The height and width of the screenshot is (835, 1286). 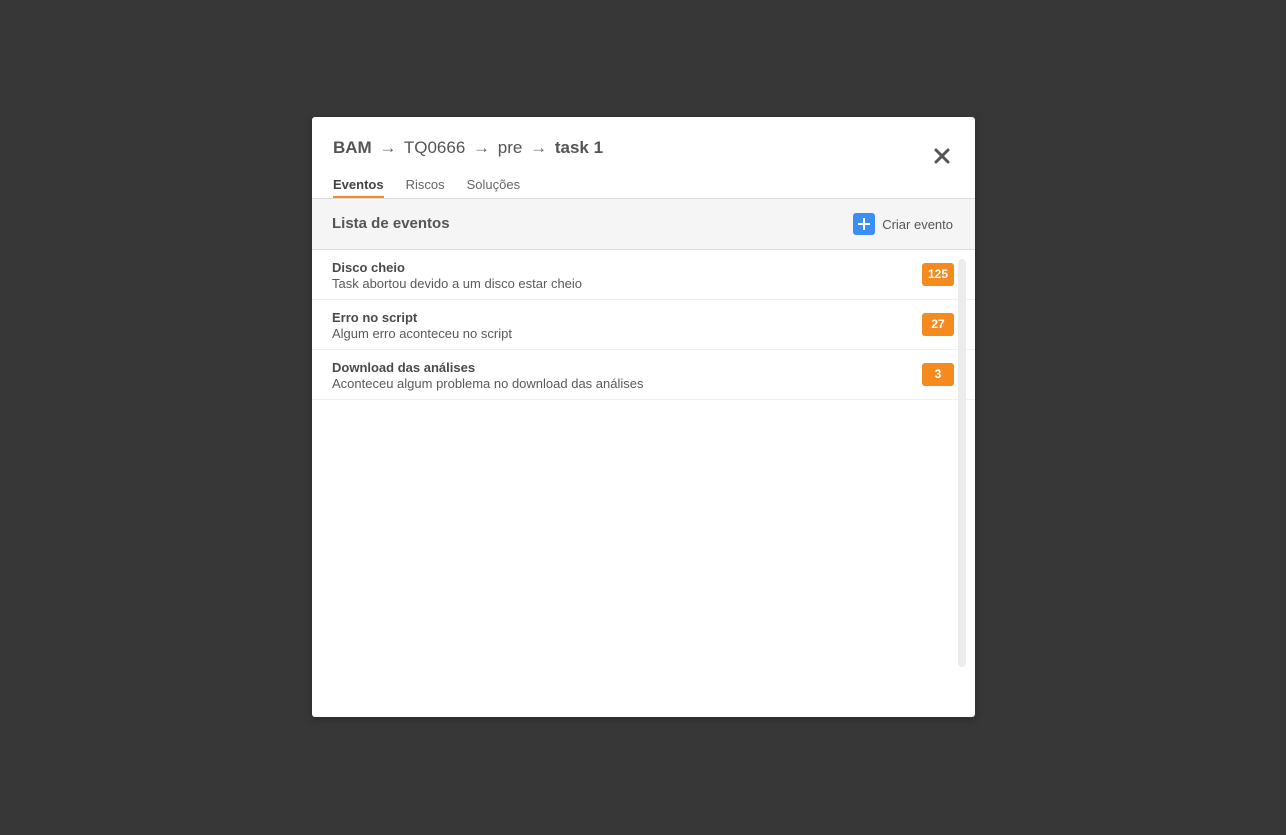 I want to click on tab-riscos: Riscos, so click(x=425, y=186).